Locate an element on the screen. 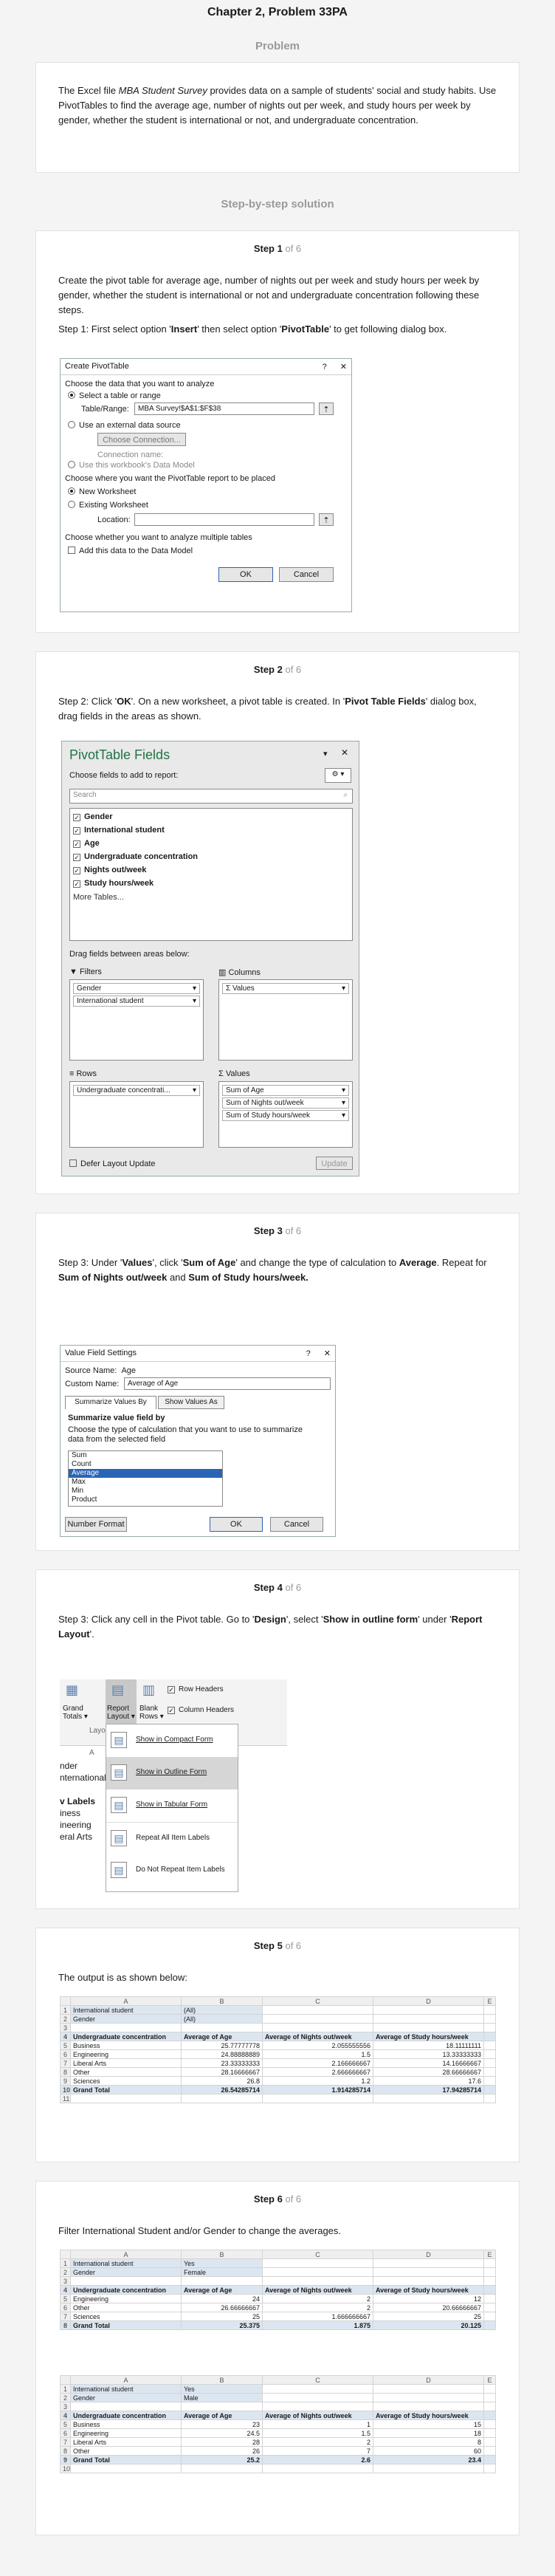 The image size is (555, 2576). table-cell: 24 is located at coordinates (222, 2298).